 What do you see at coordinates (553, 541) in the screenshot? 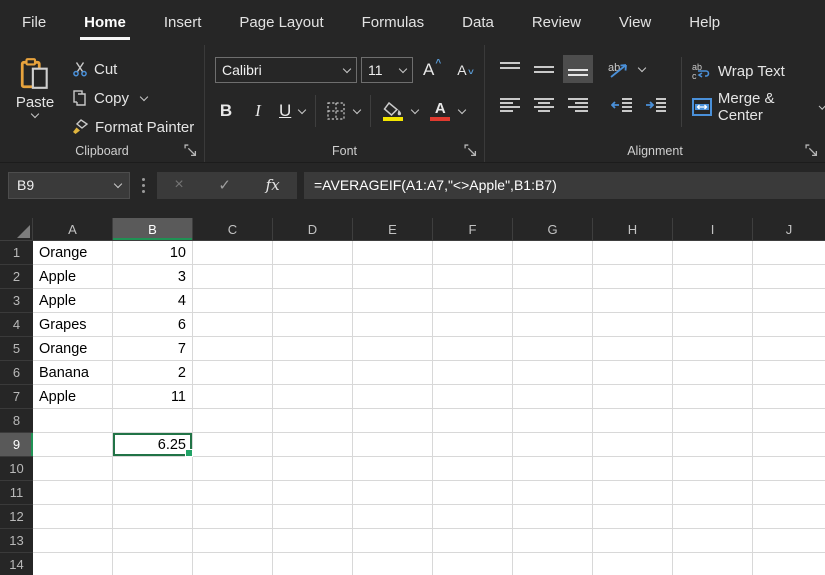
I see `cell-g13` at bounding box center [553, 541].